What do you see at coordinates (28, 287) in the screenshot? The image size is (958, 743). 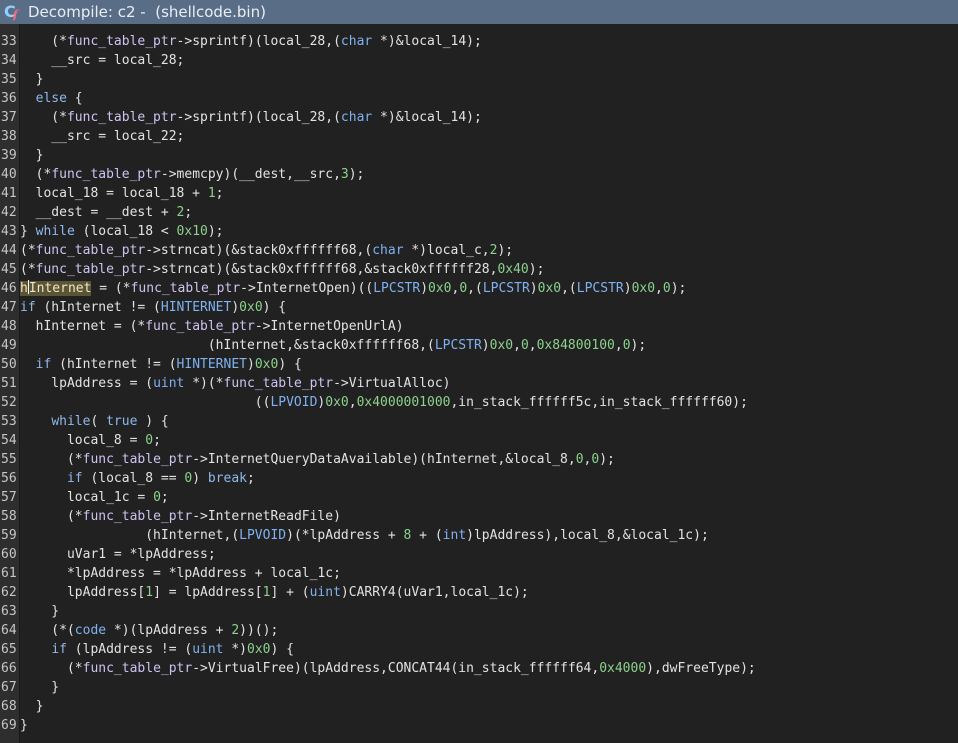 I see `text-cursor` at bounding box center [28, 287].